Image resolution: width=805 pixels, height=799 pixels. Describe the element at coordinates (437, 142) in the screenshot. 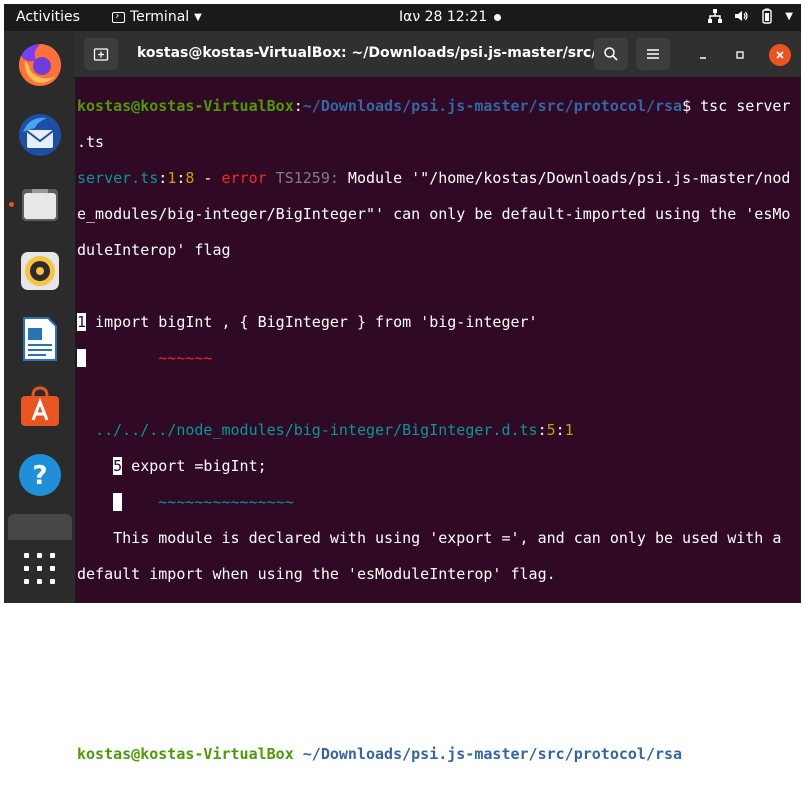

I see `command-wrap-line: .ts` at that location.